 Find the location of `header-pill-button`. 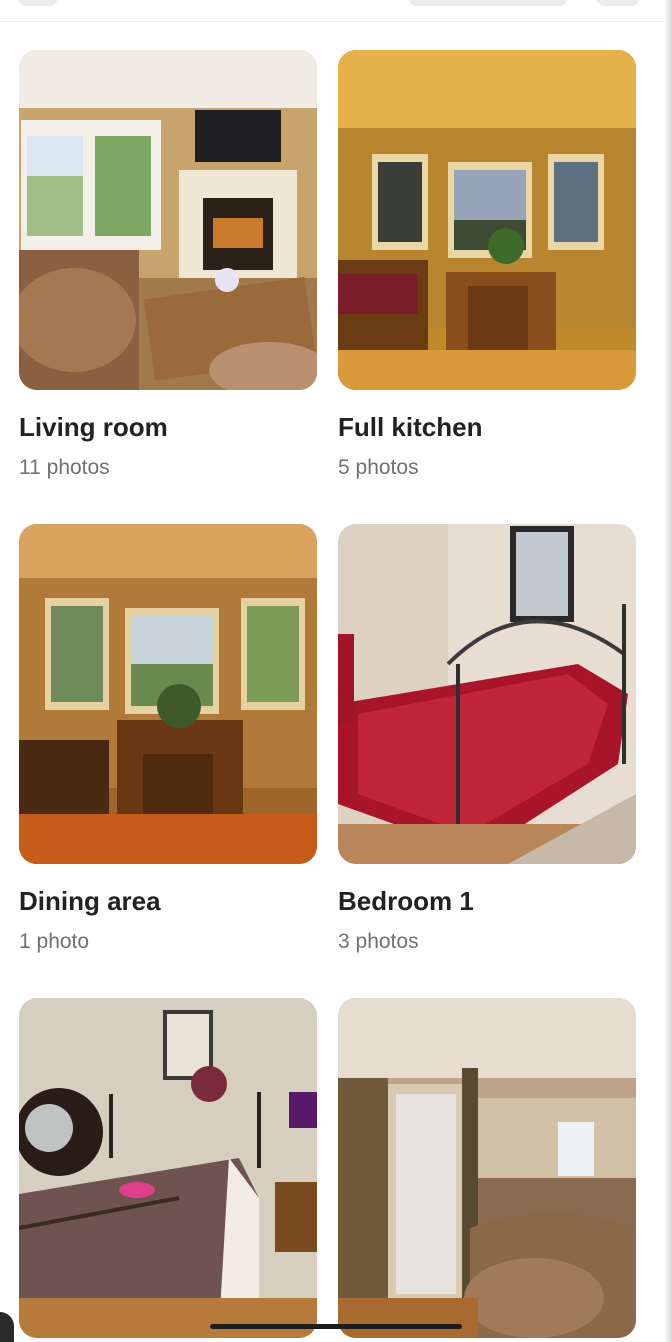

header-pill-button is located at coordinates (488, 3).